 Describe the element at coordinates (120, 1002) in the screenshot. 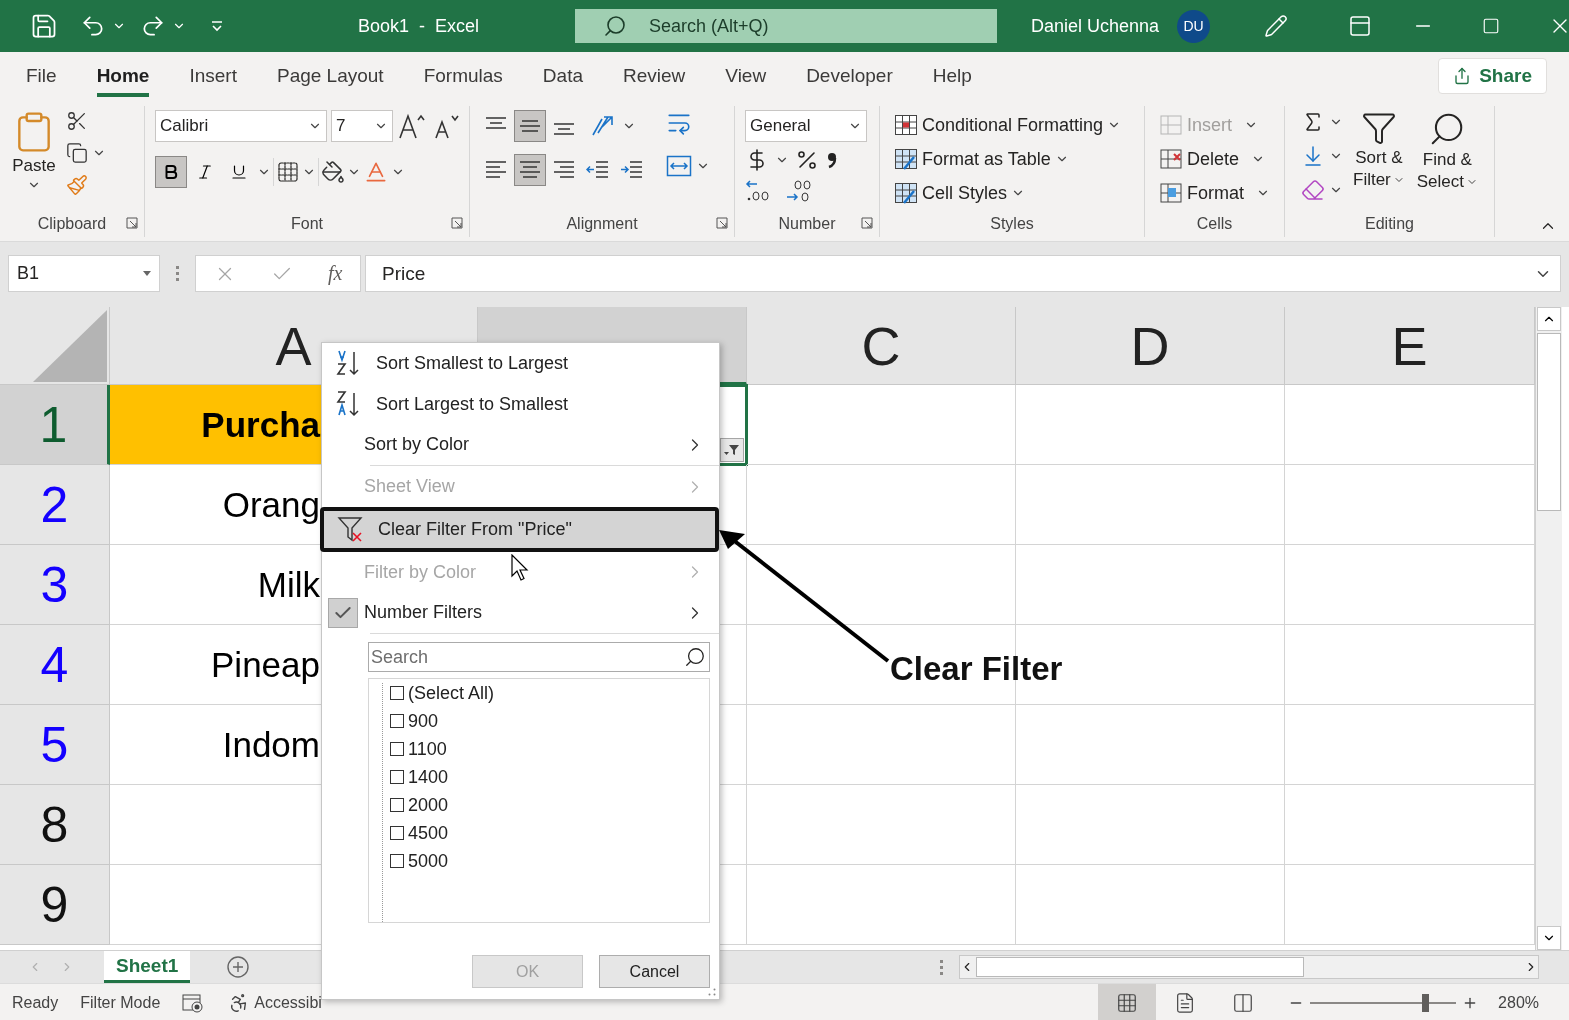

I see `status-text: Filter Mode` at that location.